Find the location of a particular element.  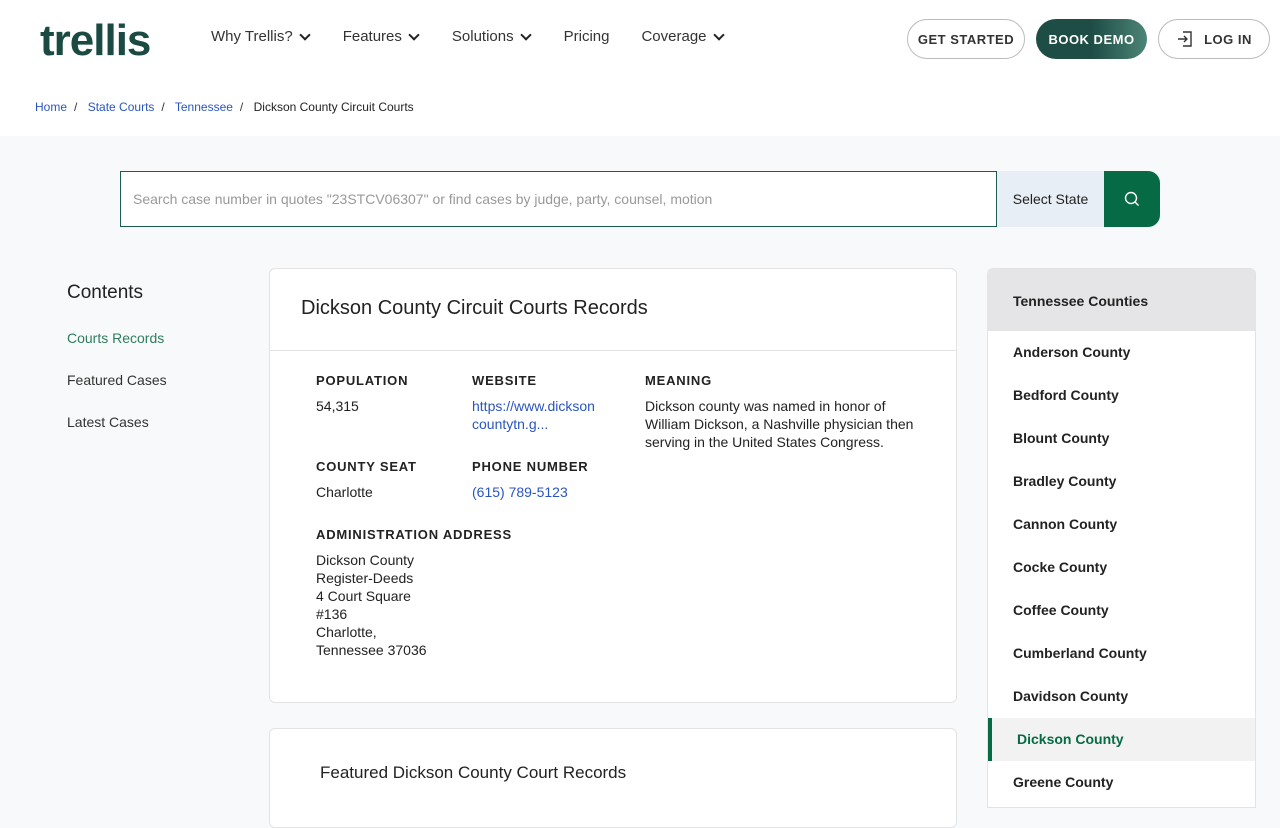

address-line: Dickson County is located at coordinates (365, 560).